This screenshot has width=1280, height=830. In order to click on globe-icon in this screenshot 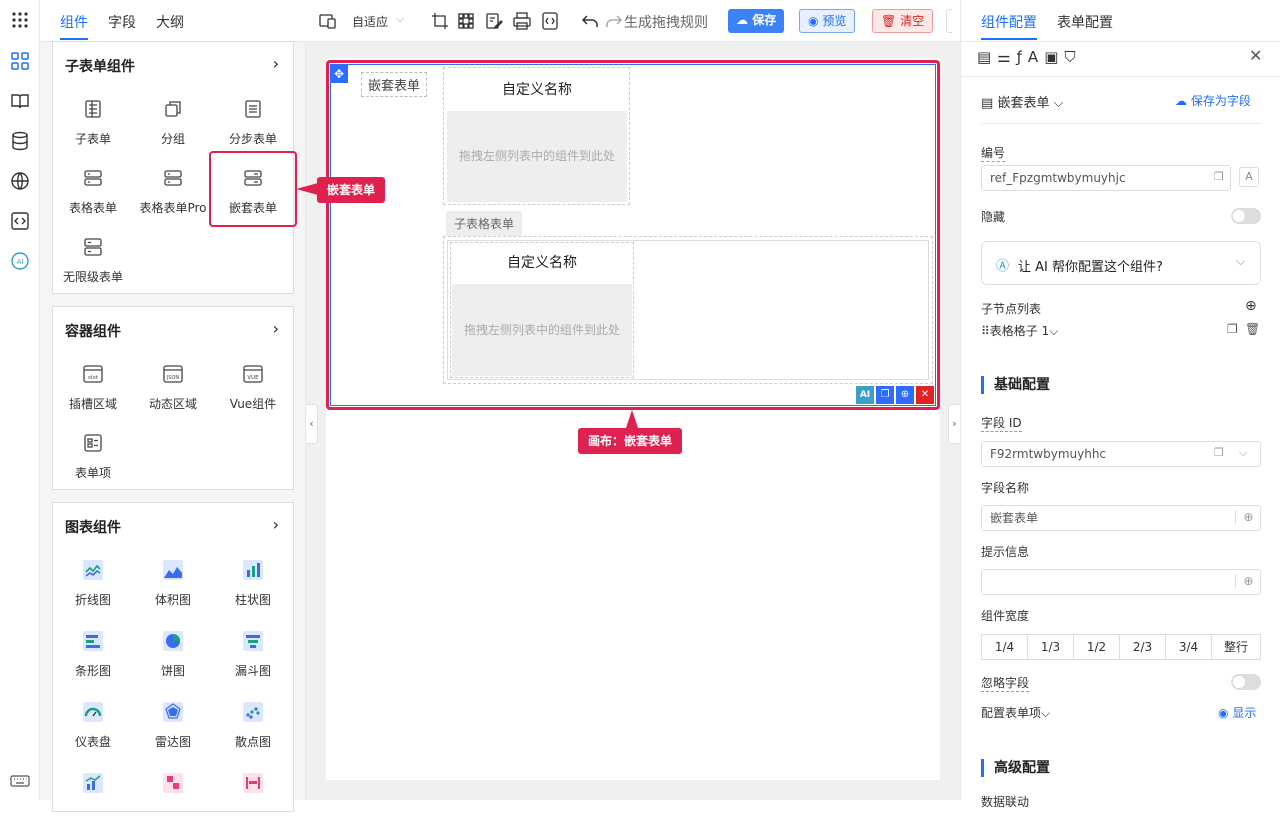, I will do `click(20, 181)`.